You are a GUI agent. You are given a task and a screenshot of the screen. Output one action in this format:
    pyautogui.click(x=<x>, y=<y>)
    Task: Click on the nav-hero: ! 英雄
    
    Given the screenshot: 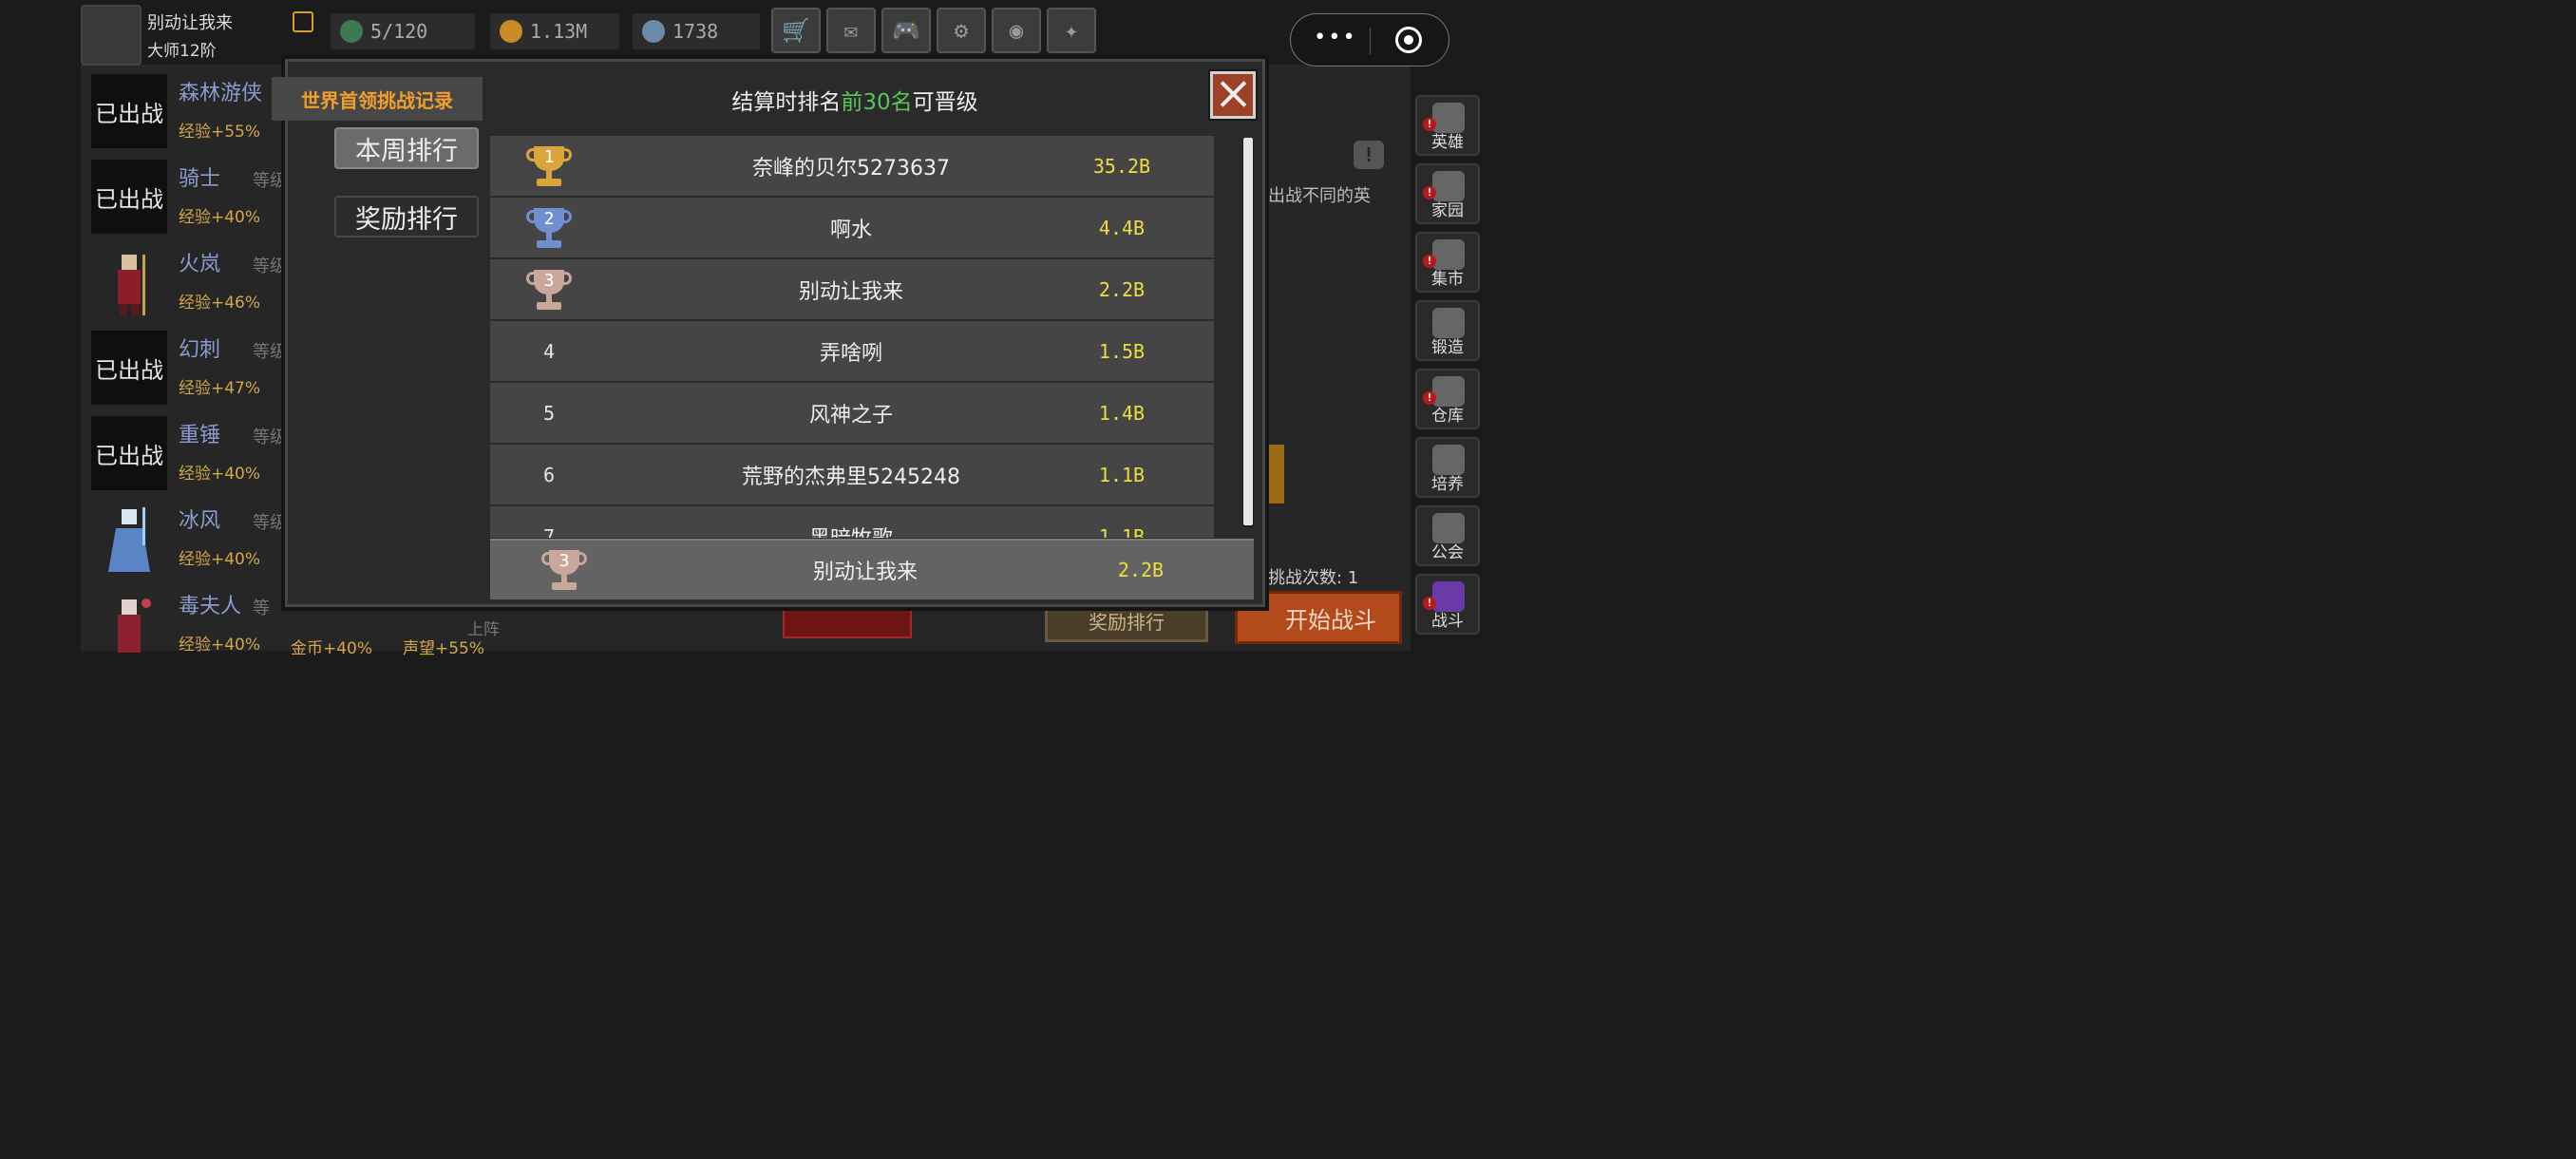 What is the action you would take?
    pyautogui.click(x=1447, y=125)
    